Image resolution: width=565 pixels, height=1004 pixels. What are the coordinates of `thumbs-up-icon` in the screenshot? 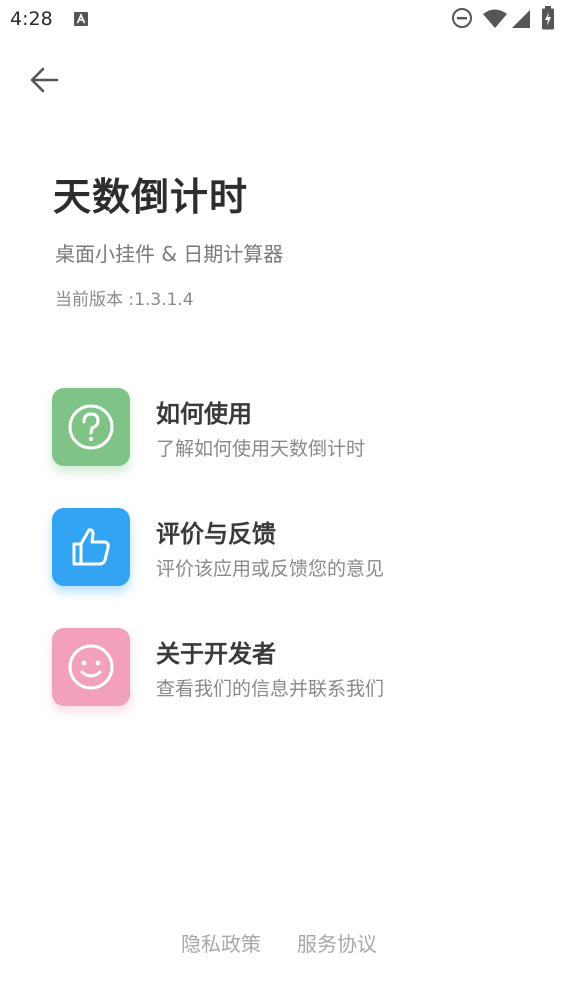 It's located at (91, 547).